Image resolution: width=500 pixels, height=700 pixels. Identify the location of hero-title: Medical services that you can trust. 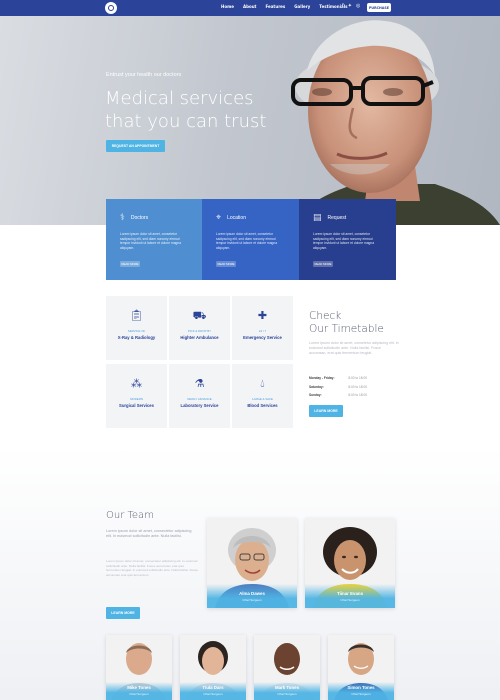
(205, 110).